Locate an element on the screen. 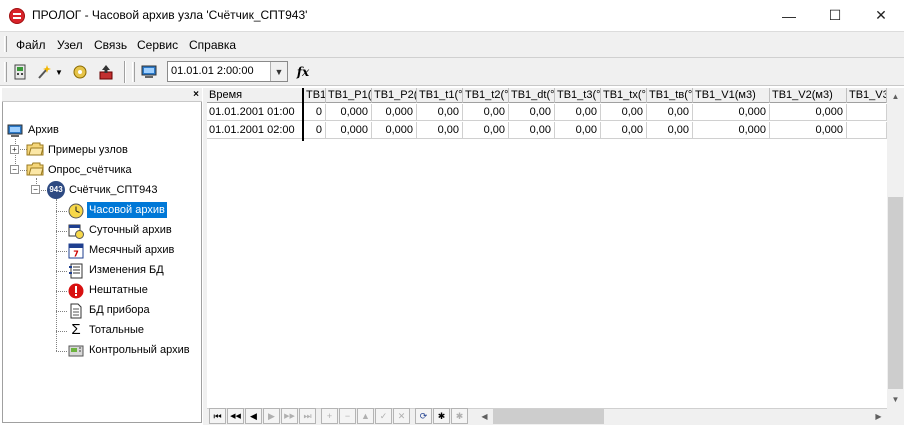 The width and height of the screenshot is (904, 425). tree-item-archive: Архив is located at coordinates (43, 130).